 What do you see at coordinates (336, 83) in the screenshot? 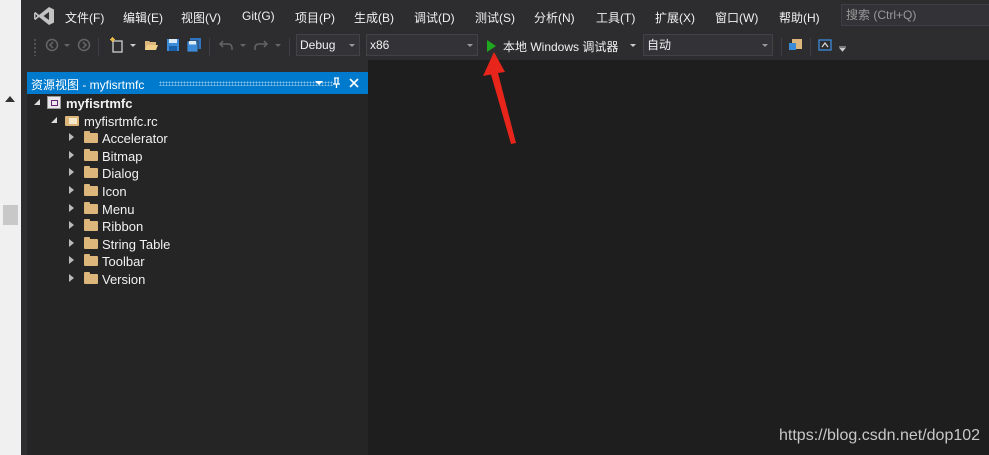
I see `pin-icon` at bounding box center [336, 83].